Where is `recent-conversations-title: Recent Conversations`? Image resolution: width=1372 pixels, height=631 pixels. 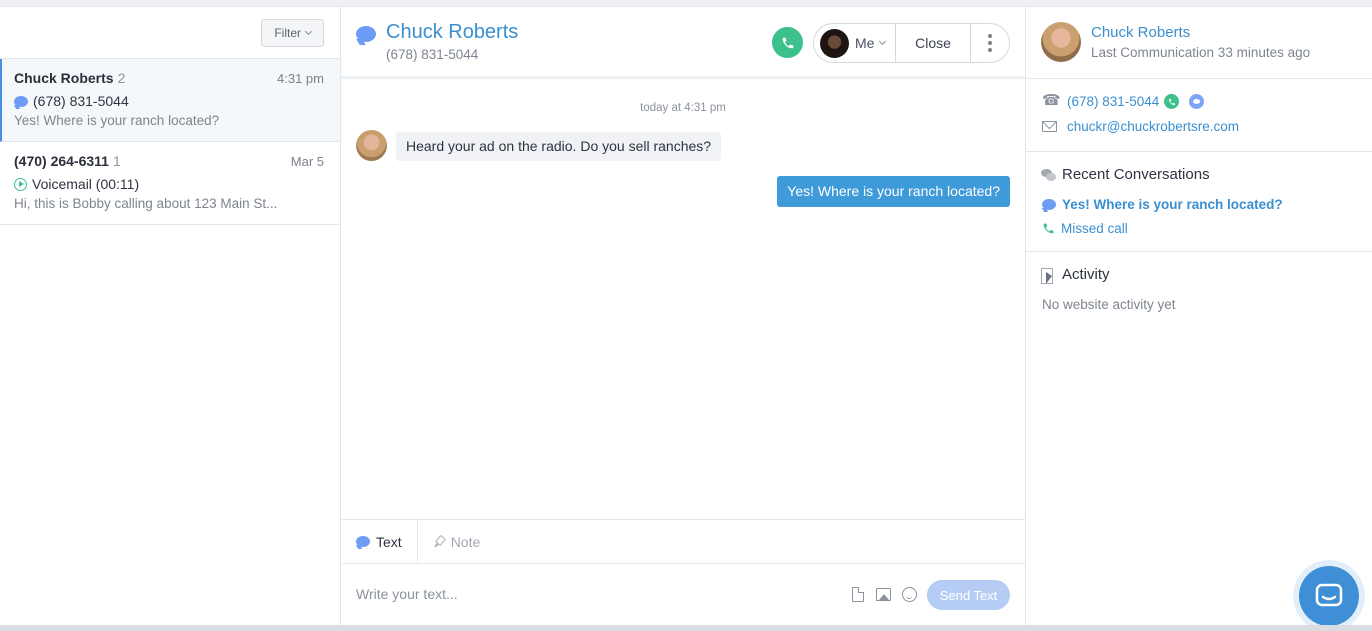
recent-conversations-title: Recent Conversations is located at coordinates (1136, 174).